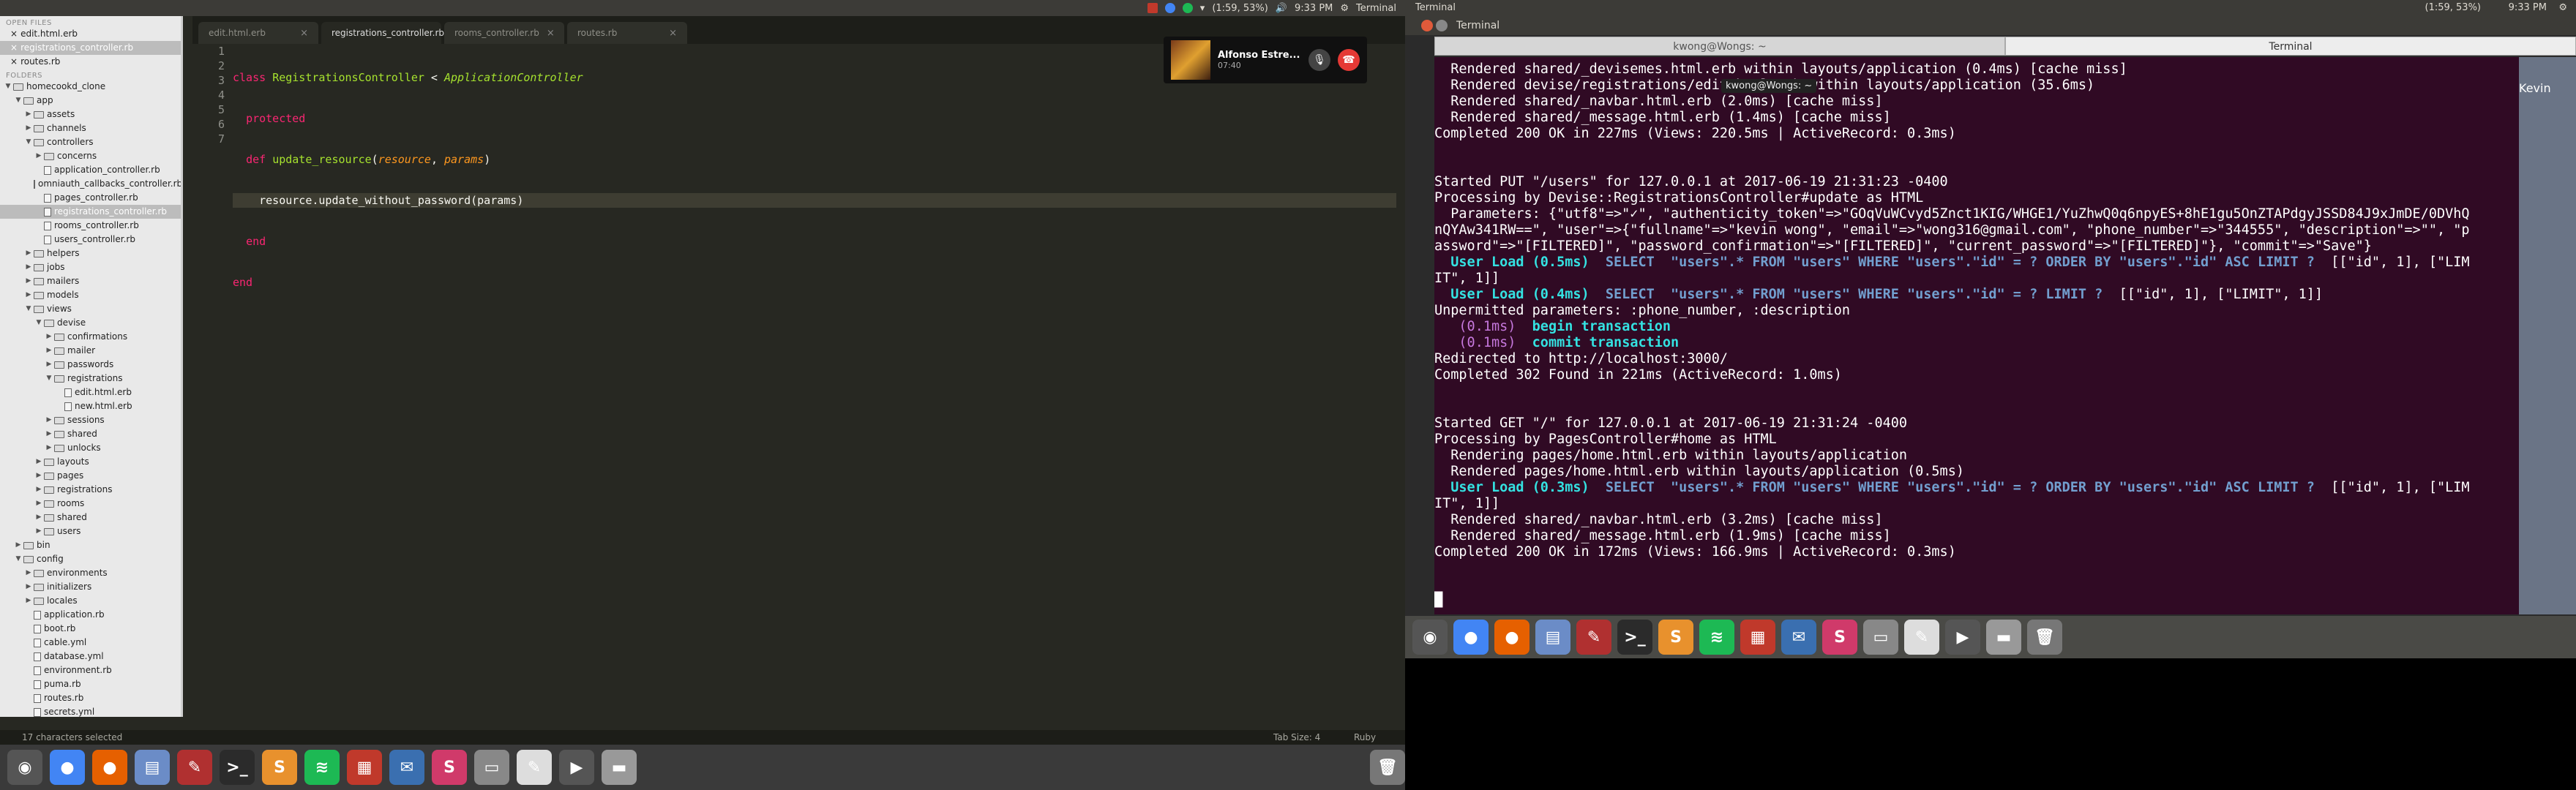  I want to click on tree-item: ▼ devise, so click(90, 323).